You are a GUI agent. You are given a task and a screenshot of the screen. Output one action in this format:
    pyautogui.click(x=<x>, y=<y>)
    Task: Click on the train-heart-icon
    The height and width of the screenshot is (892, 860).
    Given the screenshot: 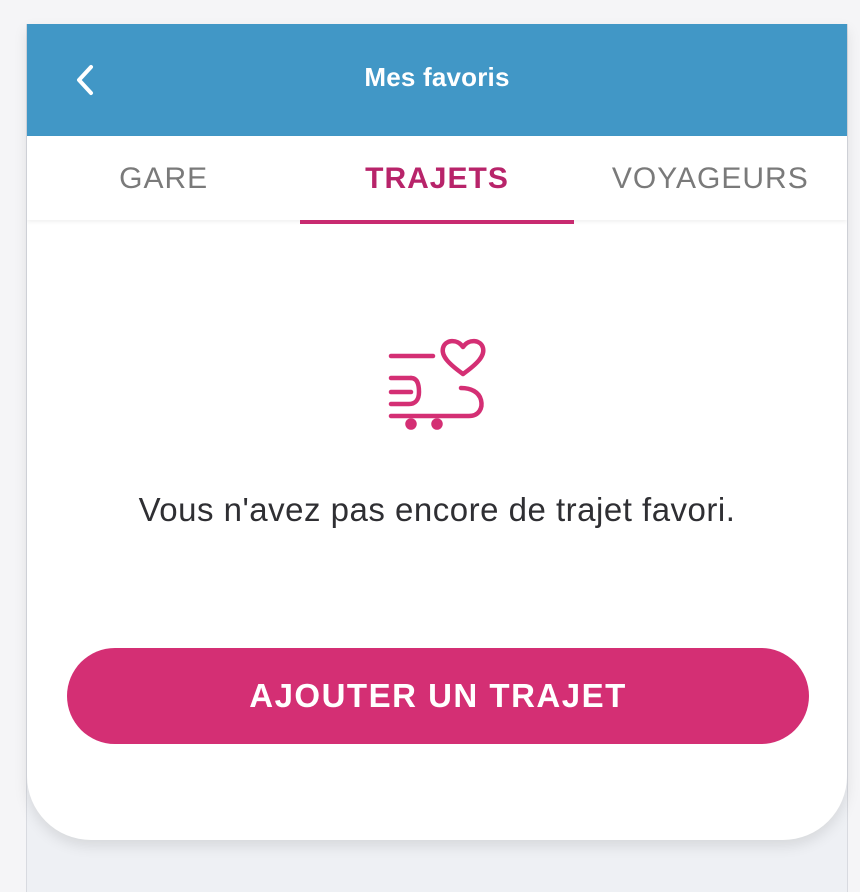 What is the action you would take?
    pyautogui.click(x=437, y=384)
    